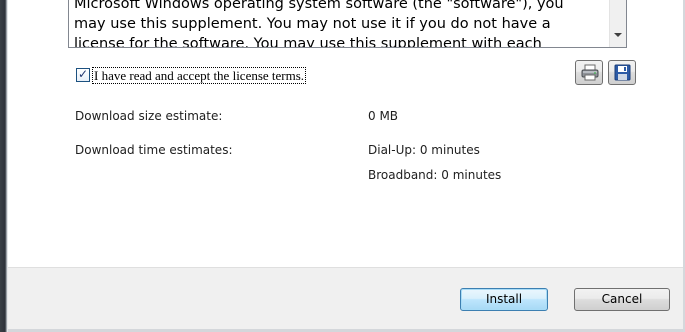  I want to click on print-button, so click(589, 72).